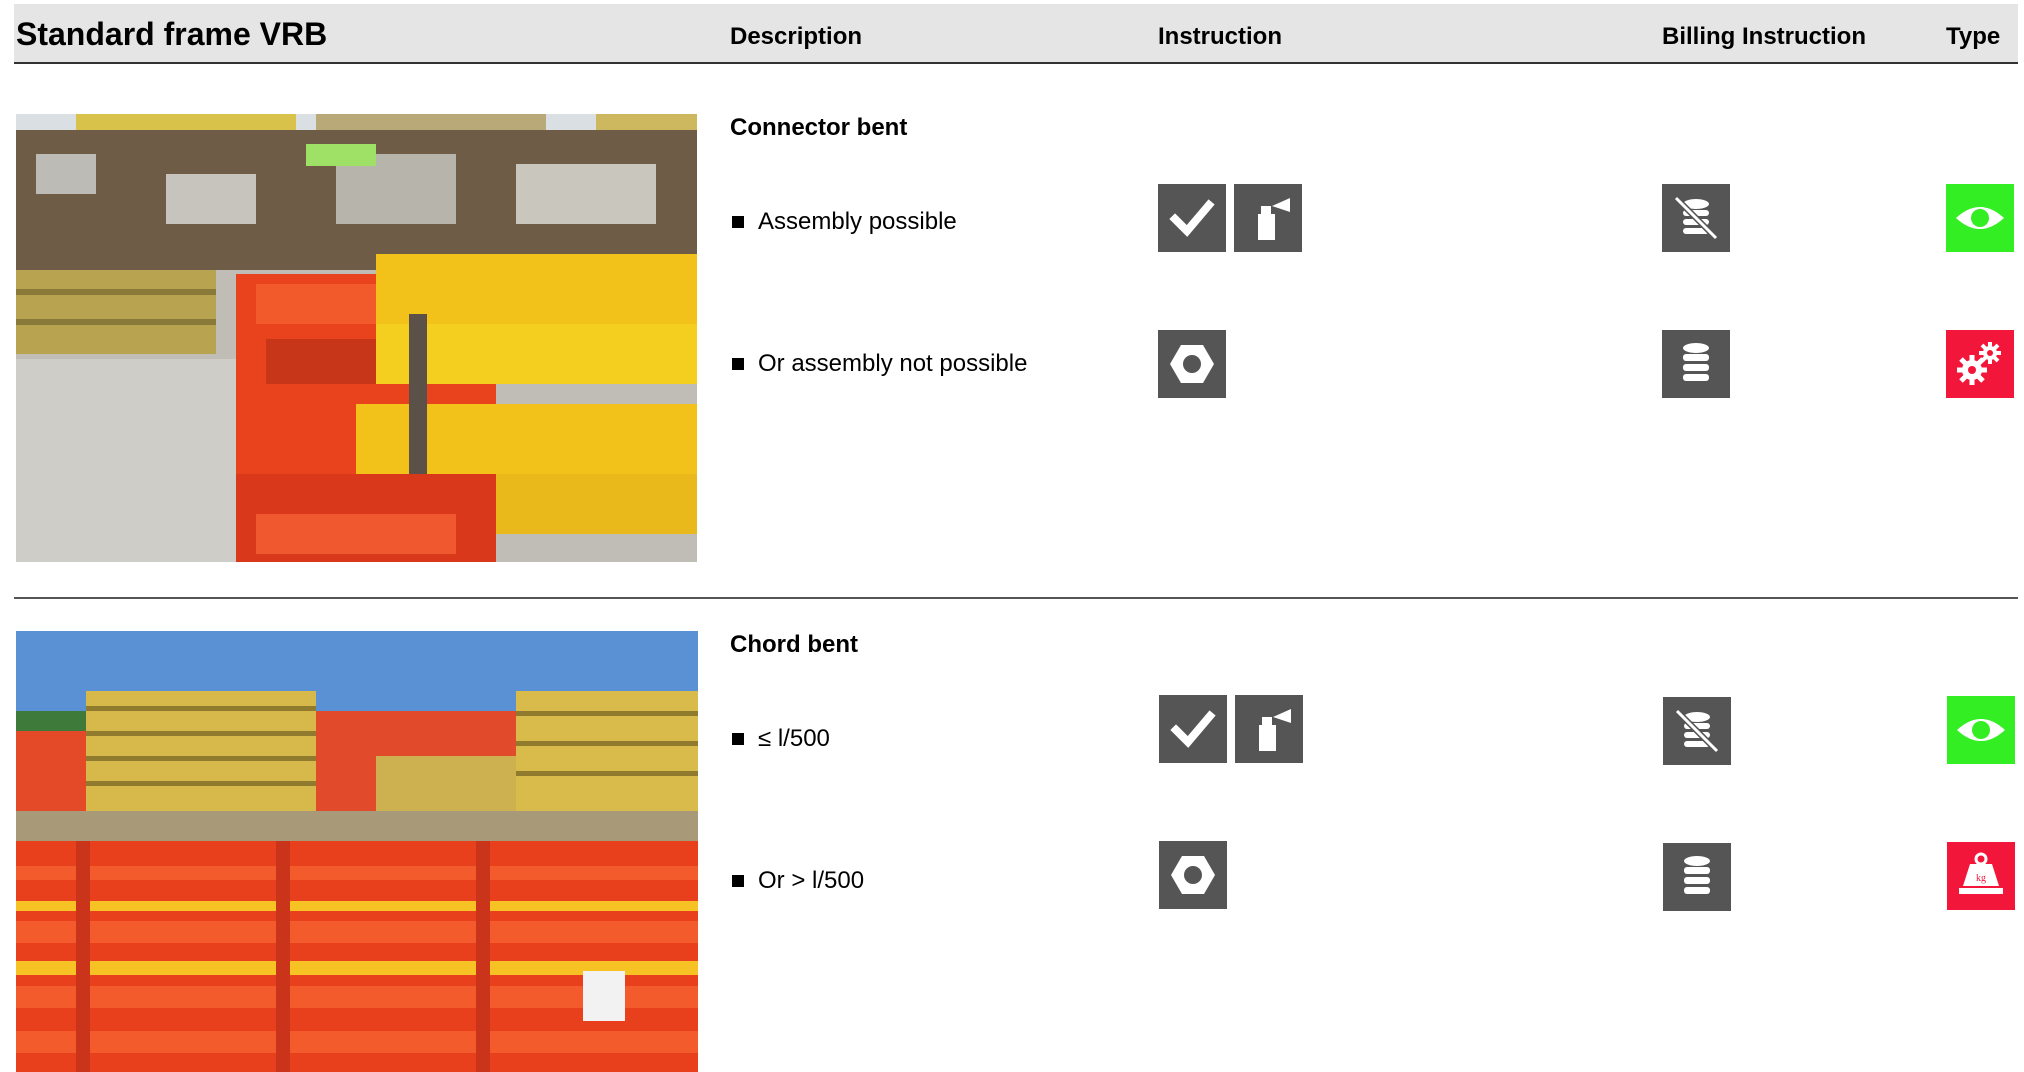 The width and height of the screenshot is (2024, 1072). Describe the element at coordinates (893, 363) in the screenshot. I see `item-text: Or assembly not possible` at that location.